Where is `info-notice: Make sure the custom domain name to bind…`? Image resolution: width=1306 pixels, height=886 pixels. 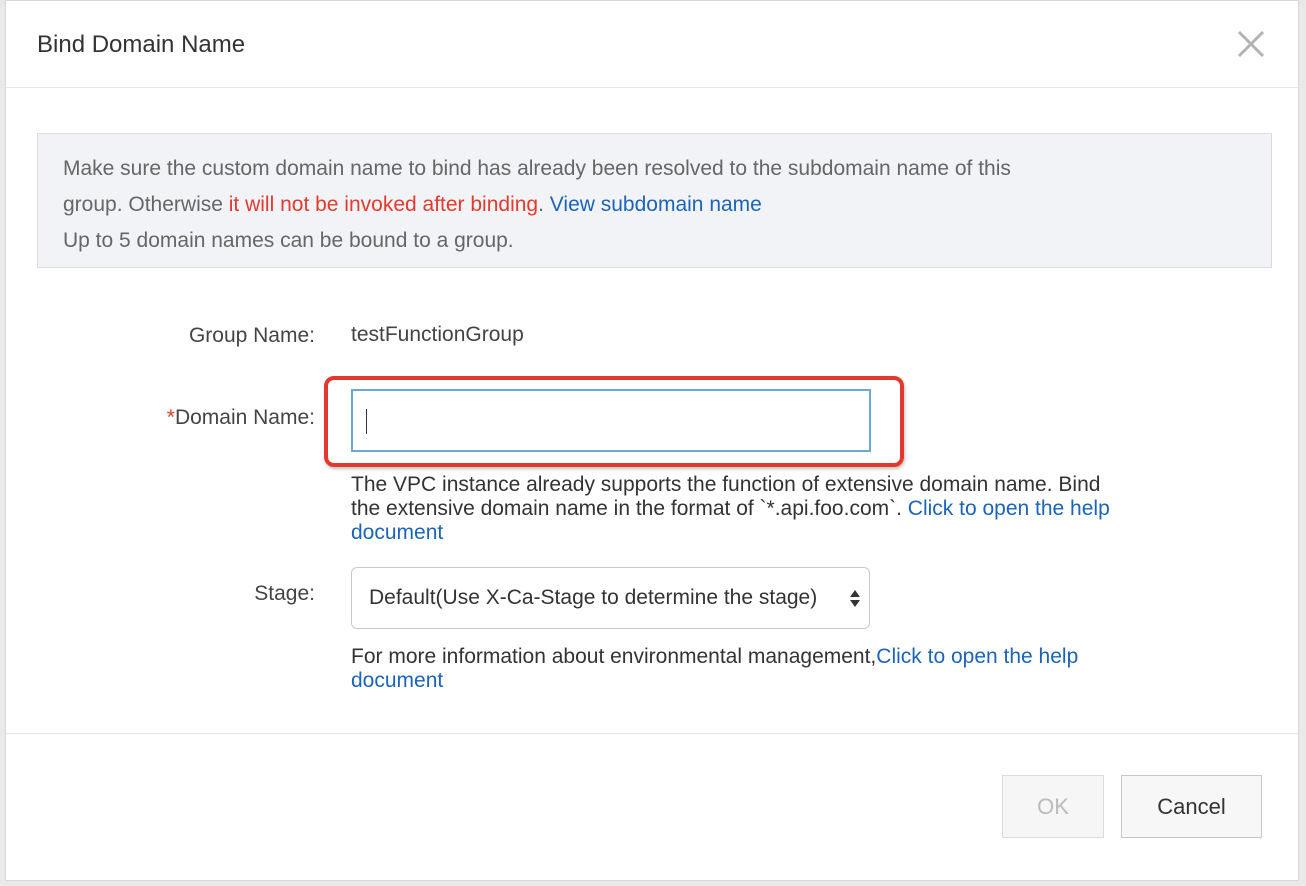 info-notice: Make sure the custom domain name to bind… is located at coordinates (654, 200).